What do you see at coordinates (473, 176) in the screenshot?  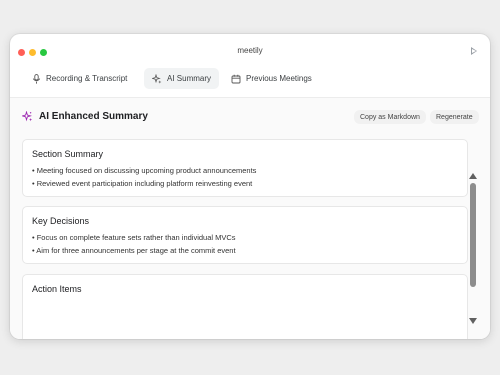 I see `scroll-up-arrow` at bounding box center [473, 176].